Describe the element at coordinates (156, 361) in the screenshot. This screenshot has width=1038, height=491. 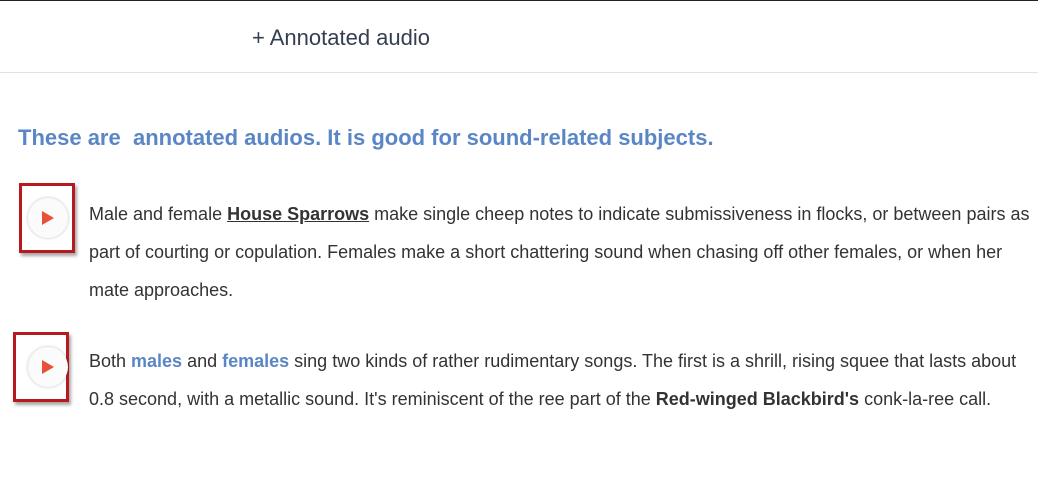
I see `males-link: males` at that location.